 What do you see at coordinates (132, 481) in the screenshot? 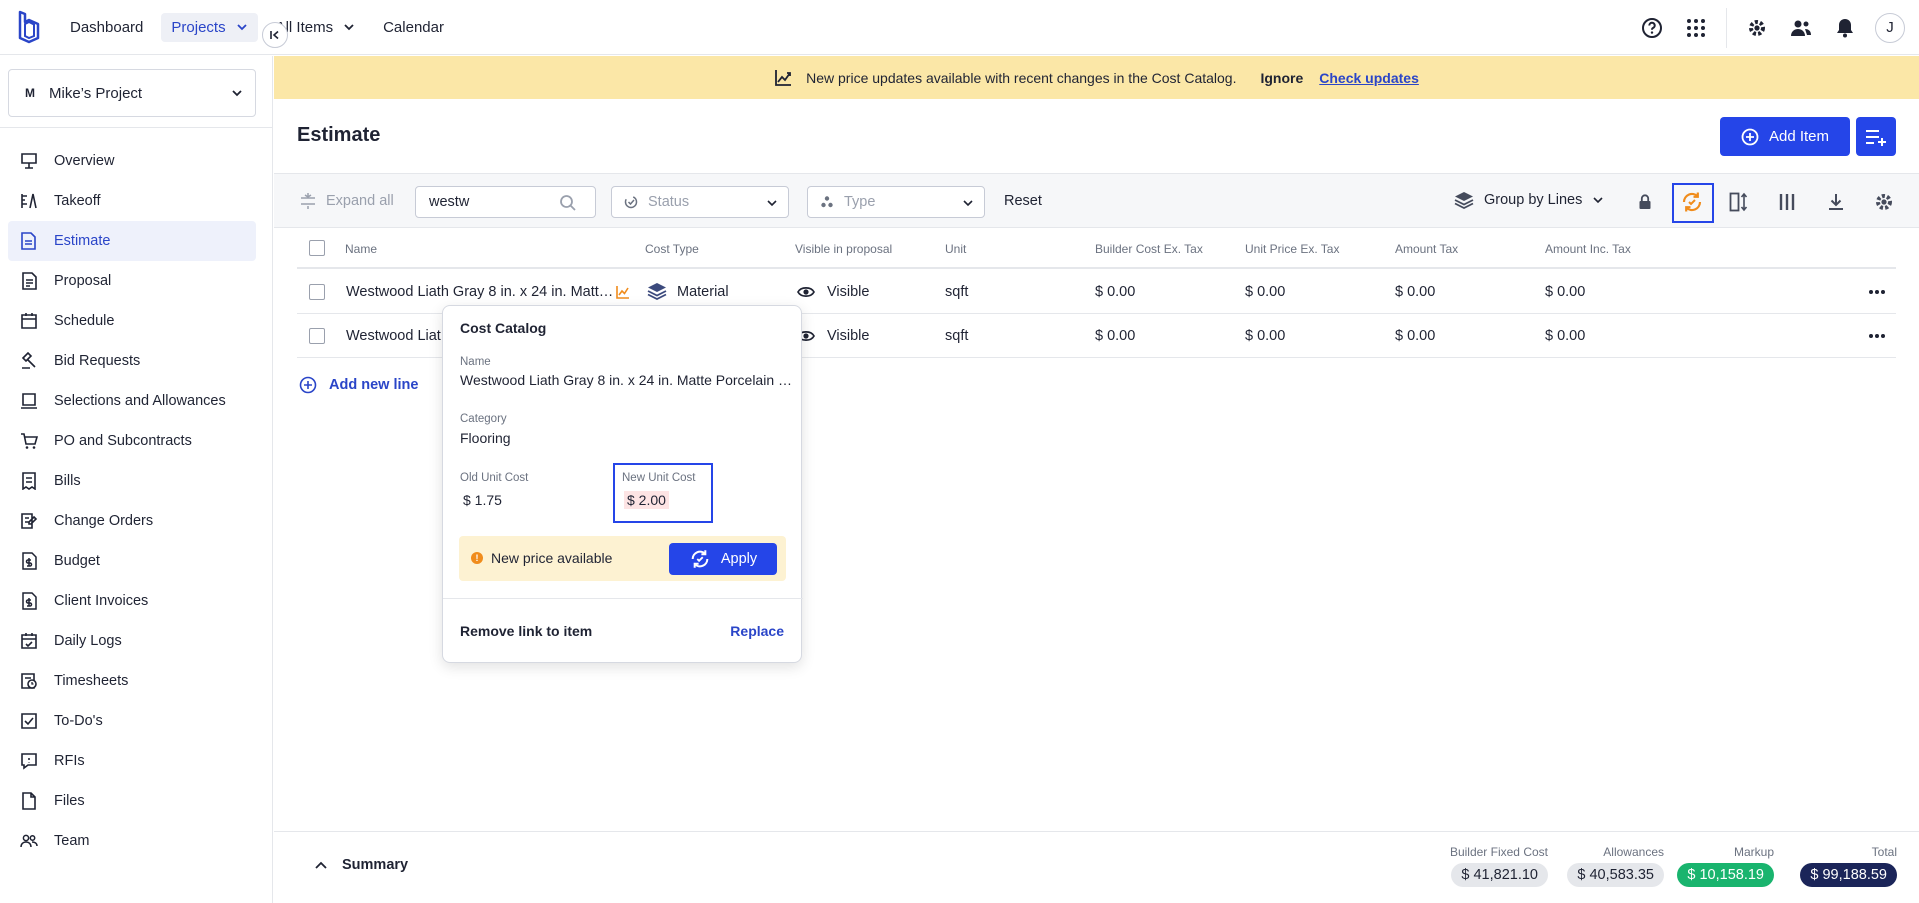
I see `sidebar-item-bills: Bills` at bounding box center [132, 481].